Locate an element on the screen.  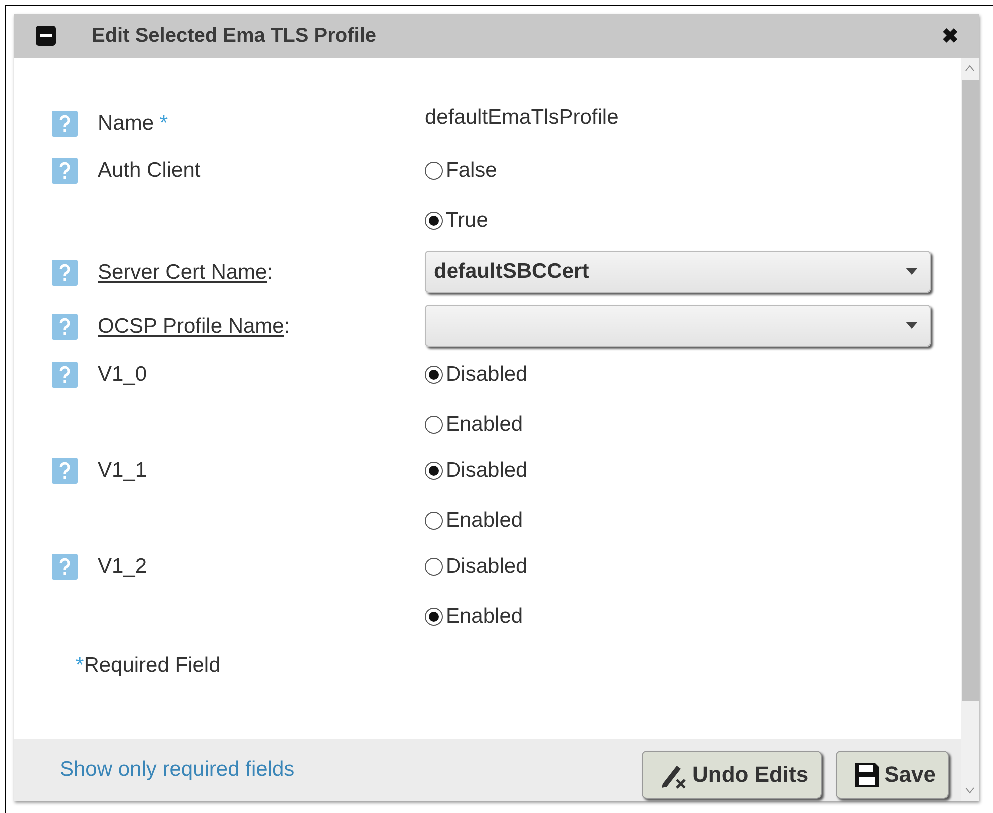
dialog-title: Edit Selected Ema TLS Profile is located at coordinates (235, 36).